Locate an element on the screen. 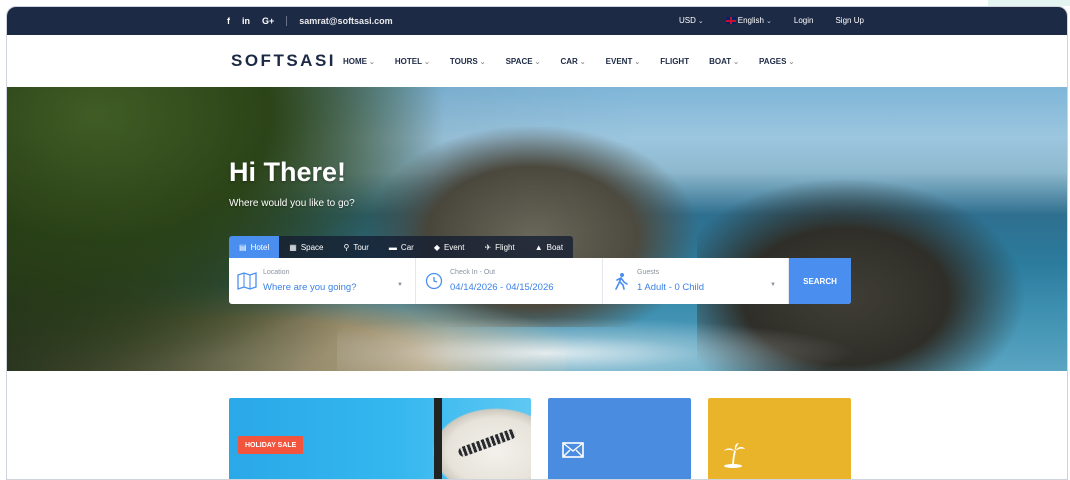 The image size is (1070, 480). tab-tour: ⚲ Tour is located at coordinates (356, 247).